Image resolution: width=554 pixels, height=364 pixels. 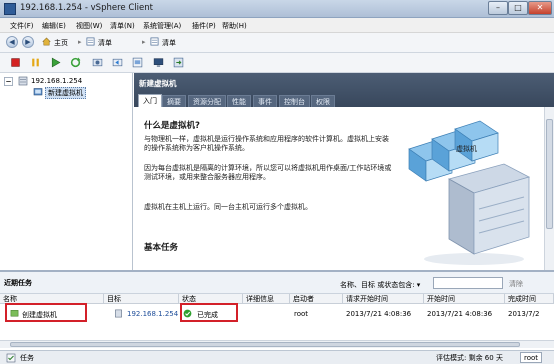 I want to click on power-on-icon, so click(x=55, y=62).